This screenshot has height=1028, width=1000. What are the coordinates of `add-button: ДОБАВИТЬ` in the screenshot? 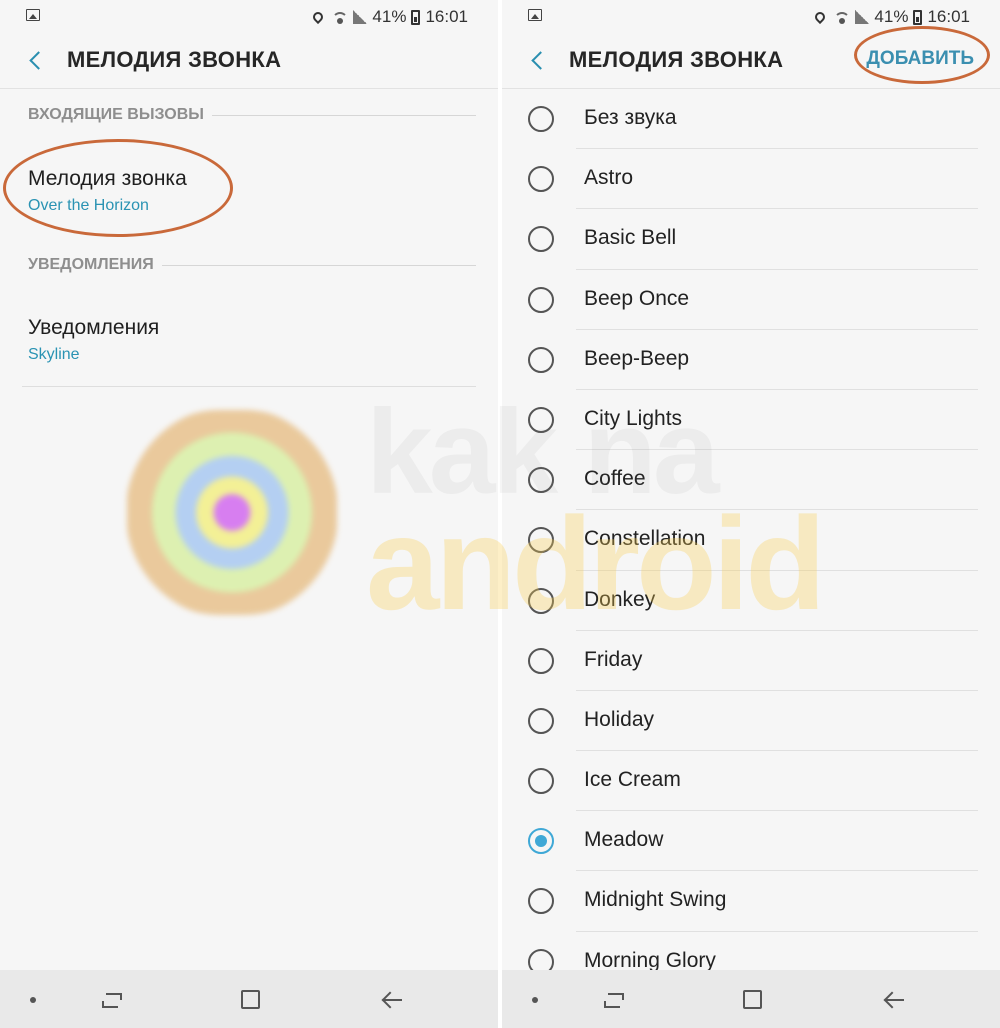 It's located at (920, 59).